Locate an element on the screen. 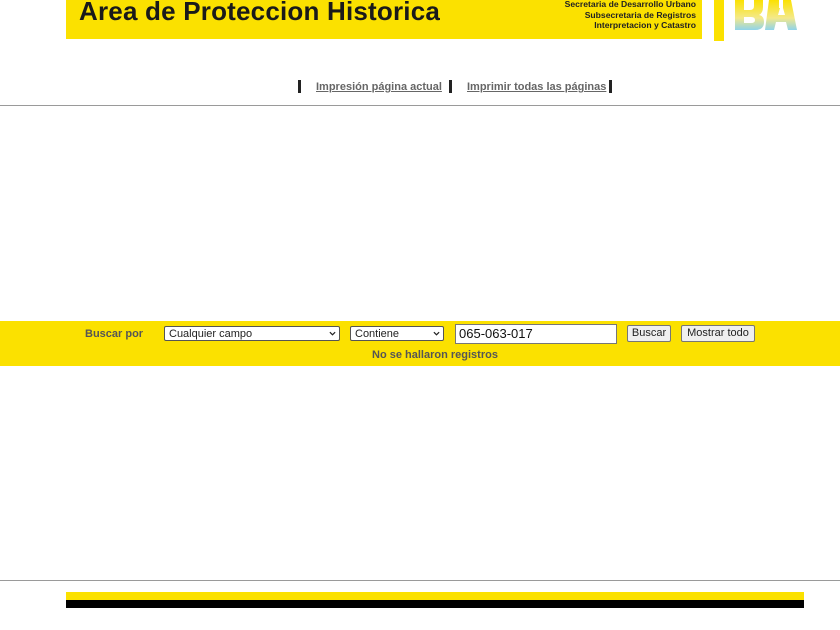  search-field-select: Cualquier campo is located at coordinates (252, 333).